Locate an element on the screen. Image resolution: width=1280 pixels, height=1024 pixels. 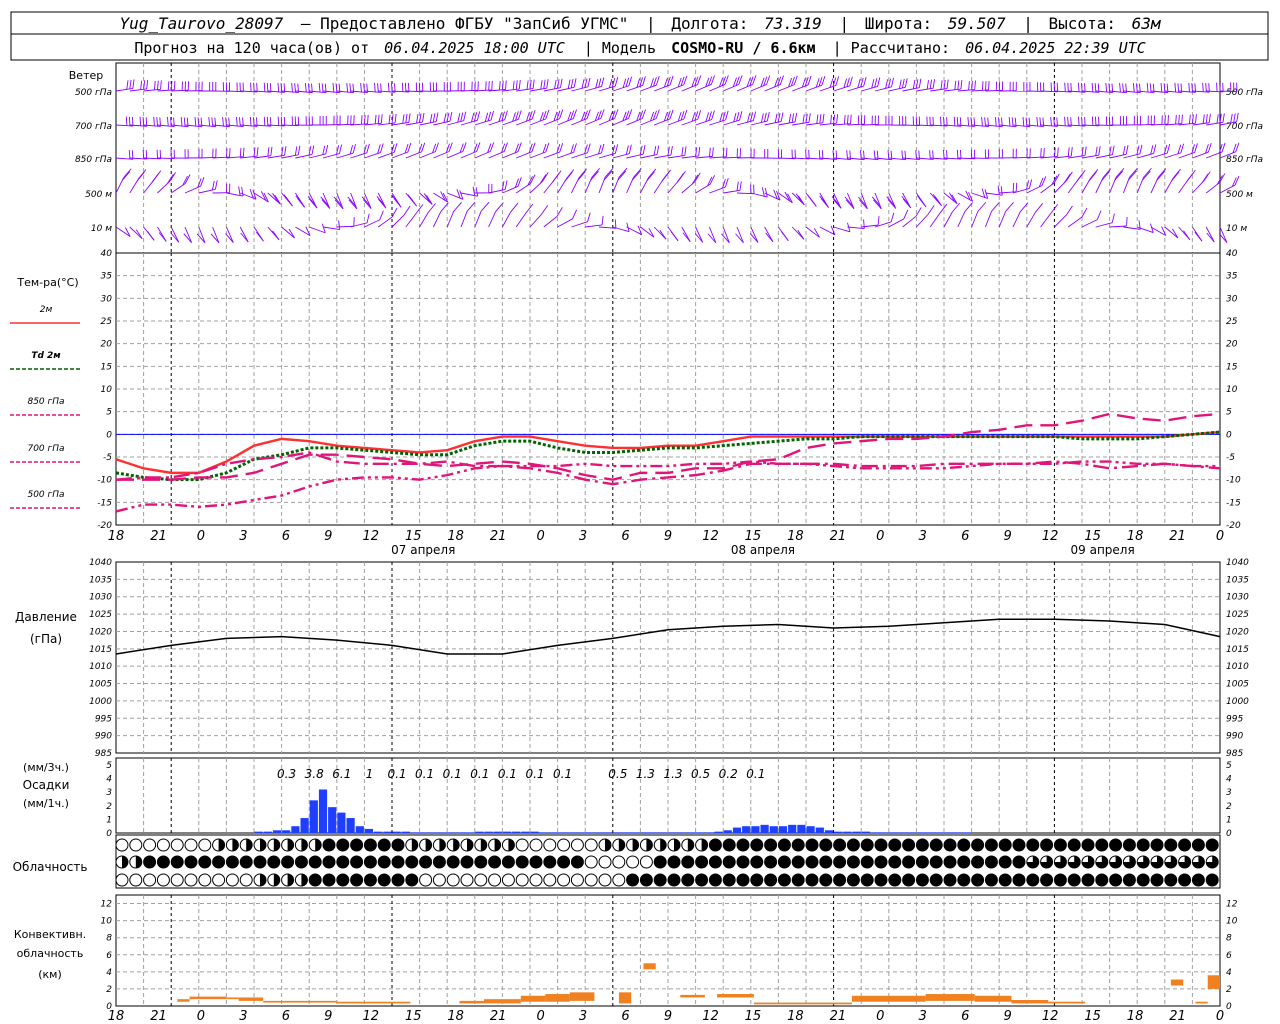
lat-value: 59.507 is located at coordinates (977, 23).